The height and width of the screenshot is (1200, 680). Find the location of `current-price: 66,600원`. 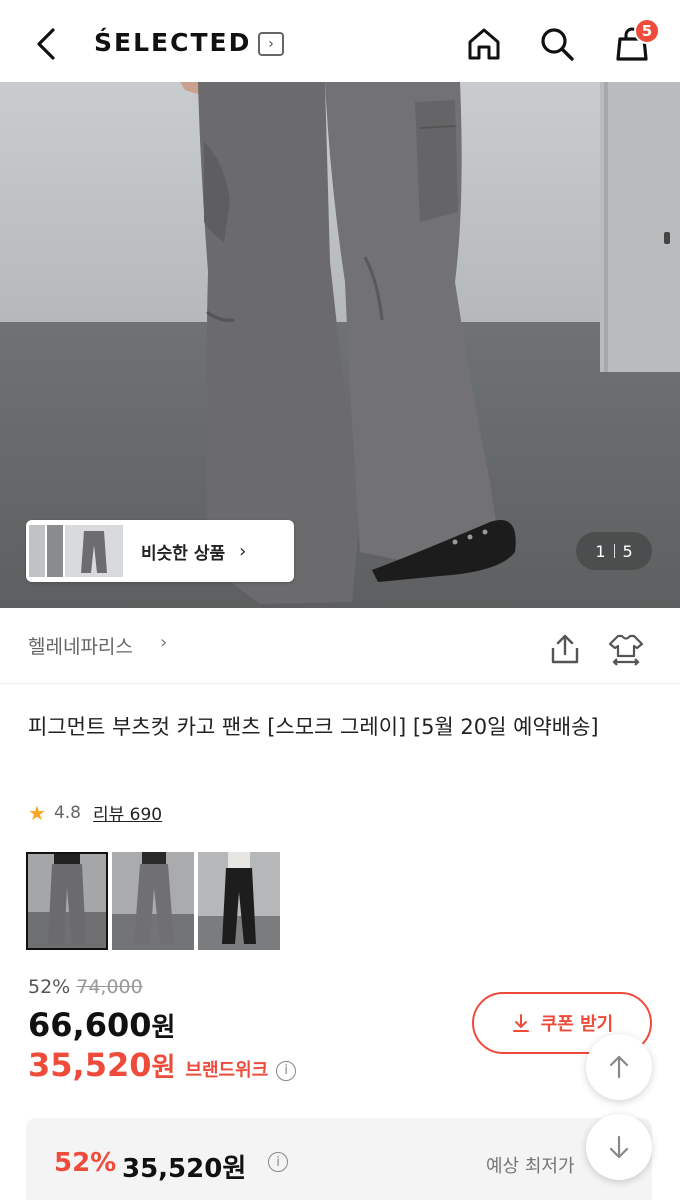

current-price: 66,600원 is located at coordinates (101, 1025).